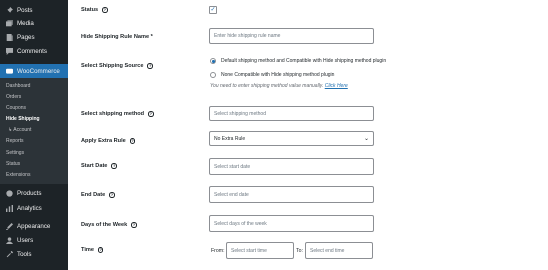  I want to click on shipping-method-label: Select shipping method ?, so click(117, 114).